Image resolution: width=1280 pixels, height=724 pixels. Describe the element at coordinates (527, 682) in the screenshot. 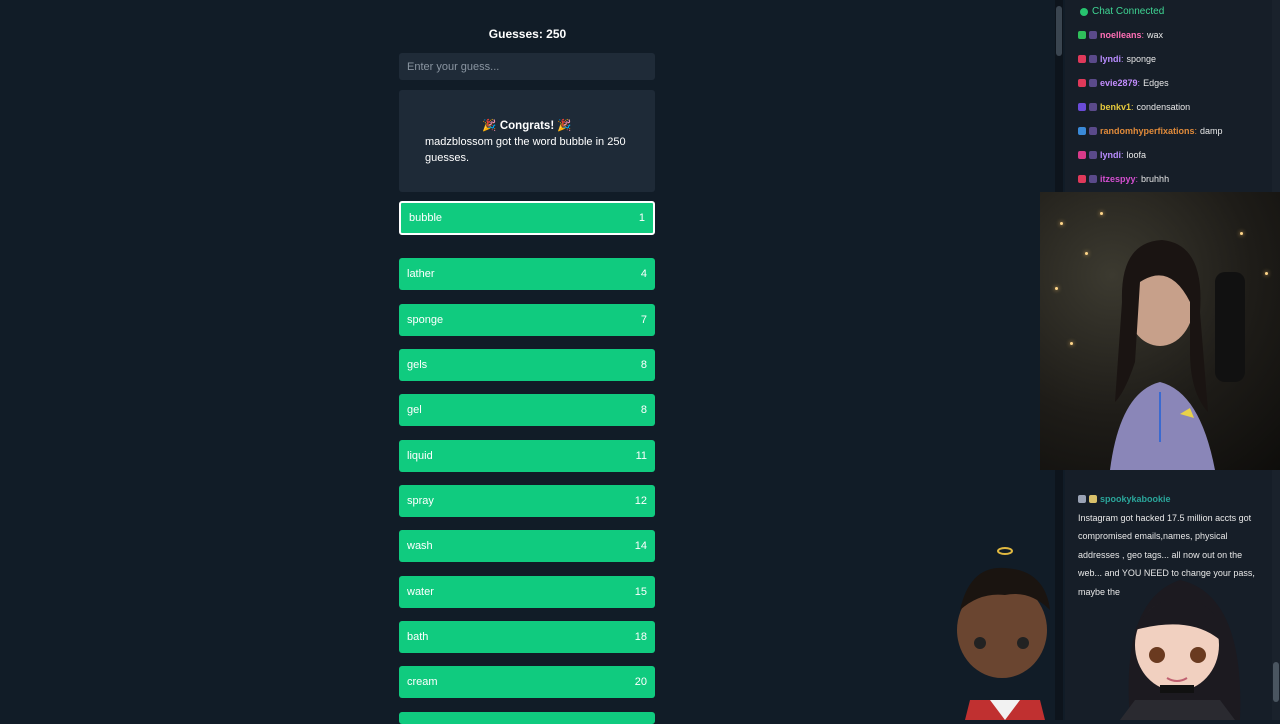

I see `word-row: cream 20` at that location.